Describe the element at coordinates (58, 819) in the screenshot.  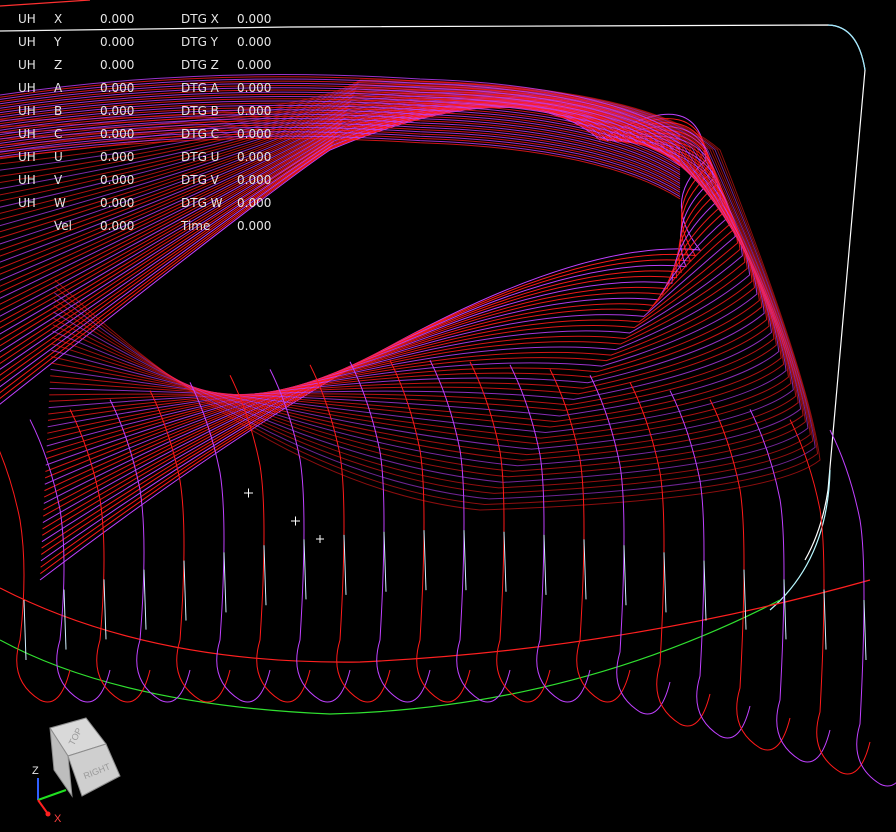
I see `triad-x-label: X` at that location.